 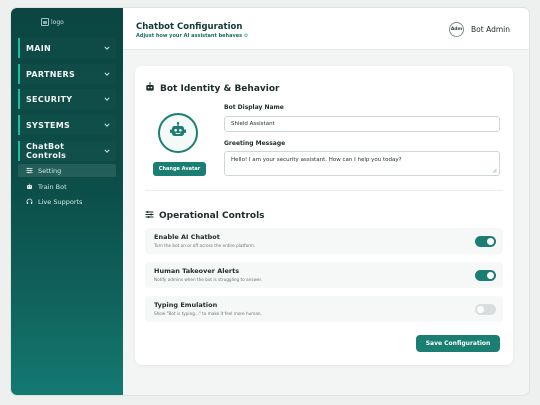 I want to click on sidebar-group-label: ChatBot Controls, so click(x=46, y=151).